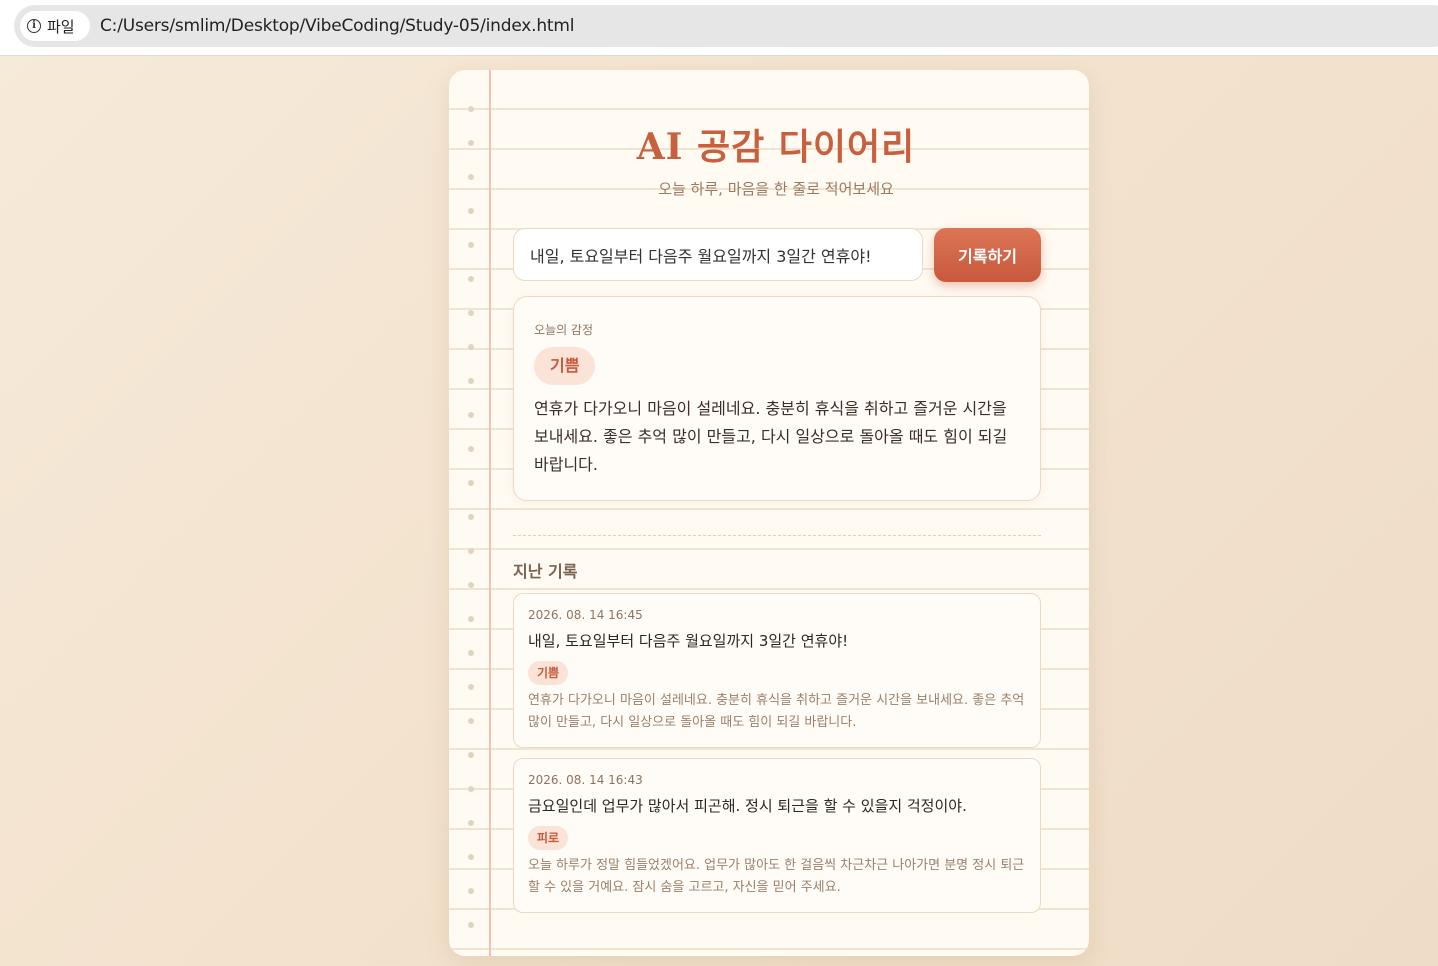 The height and width of the screenshot is (966, 1438). Describe the element at coordinates (585, 615) in the screenshot. I see `entry-date: 2026. 08. 14 16:45` at that location.